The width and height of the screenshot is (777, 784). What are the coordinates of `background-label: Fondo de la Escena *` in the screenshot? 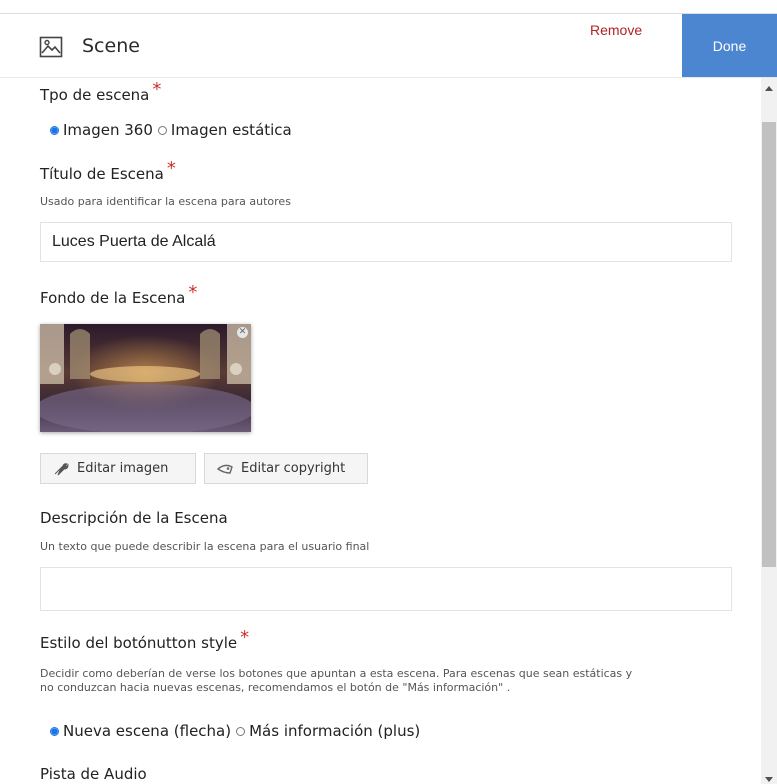 It's located at (118, 295).